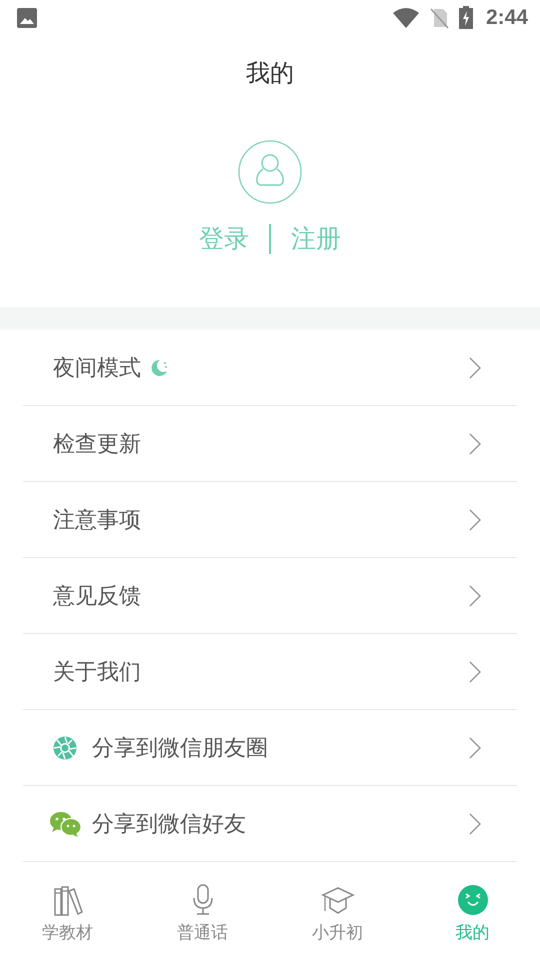 This screenshot has width=540, height=960. What do you see at coordinates (97, 368) in the screenshot?
I see `menu-label: 夜间模式` at bounding box center [97, 368].